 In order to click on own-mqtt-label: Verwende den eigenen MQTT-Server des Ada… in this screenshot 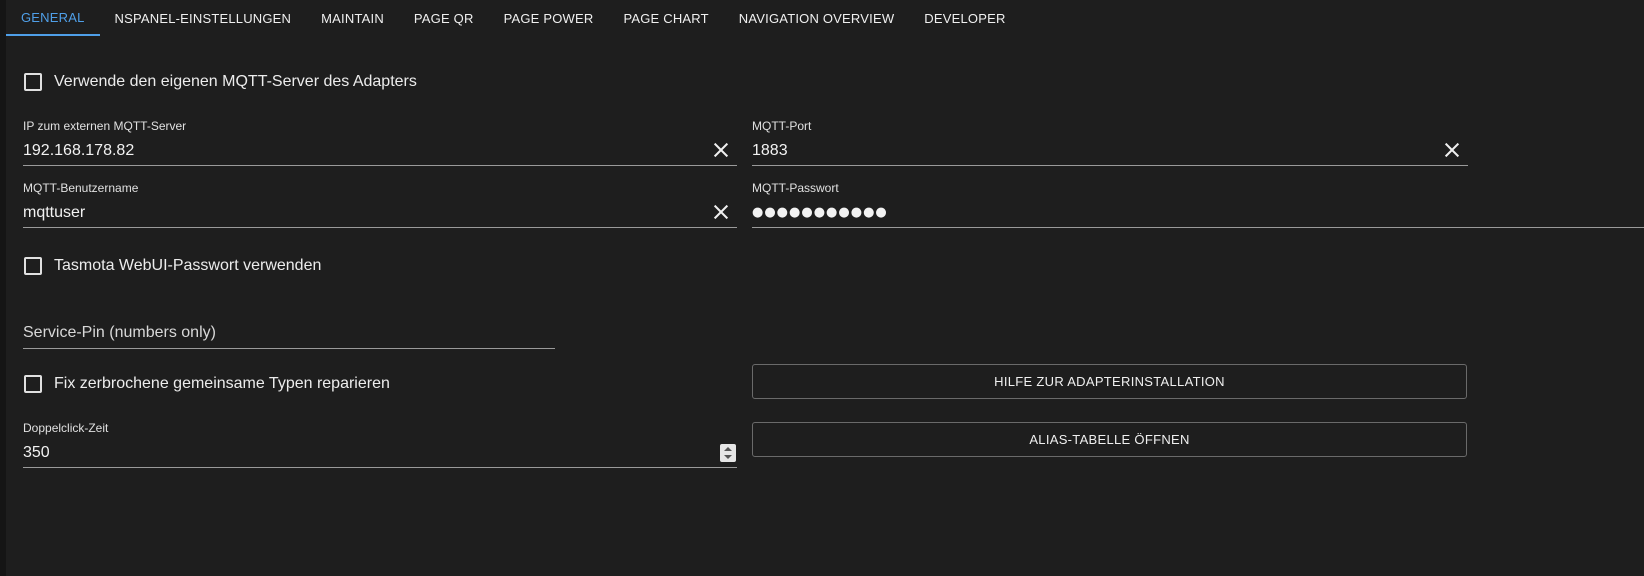, I will do `click(235, 81)`.